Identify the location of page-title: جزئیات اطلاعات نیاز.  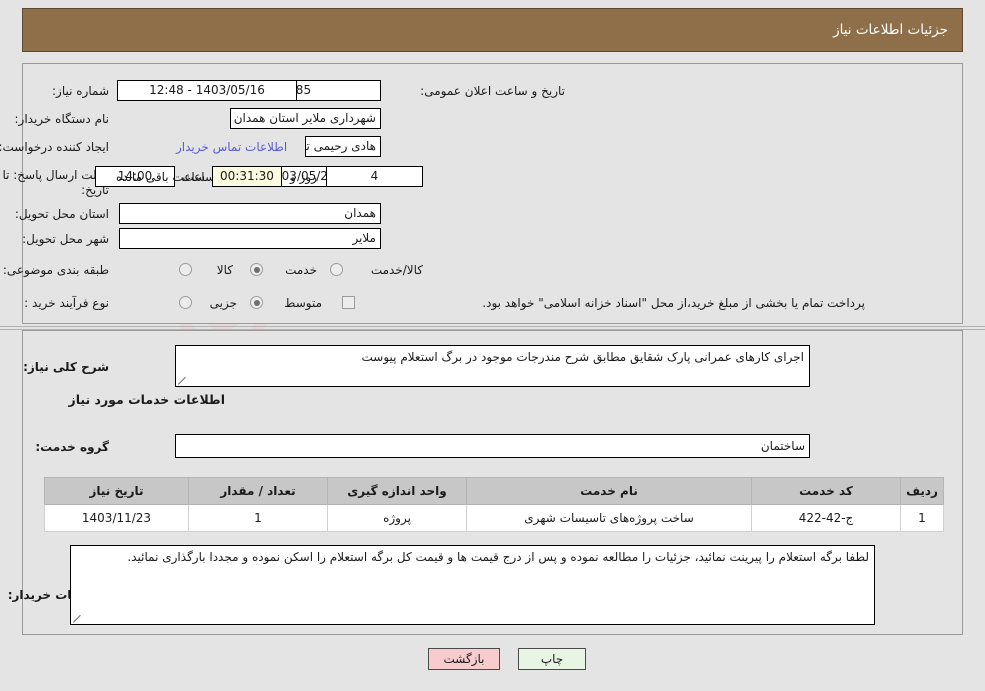
(890, 30).